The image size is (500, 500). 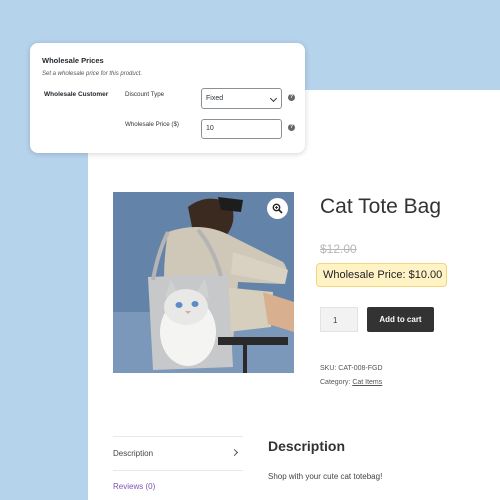 What do you see at coordinates (400, 319) in the screenshot?
I see `add-to-cart-button: Add to cart` at bounding box center [400, 319].